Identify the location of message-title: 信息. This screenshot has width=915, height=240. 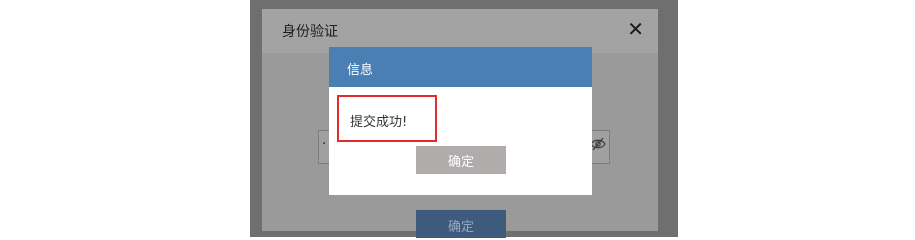
(360, 70).